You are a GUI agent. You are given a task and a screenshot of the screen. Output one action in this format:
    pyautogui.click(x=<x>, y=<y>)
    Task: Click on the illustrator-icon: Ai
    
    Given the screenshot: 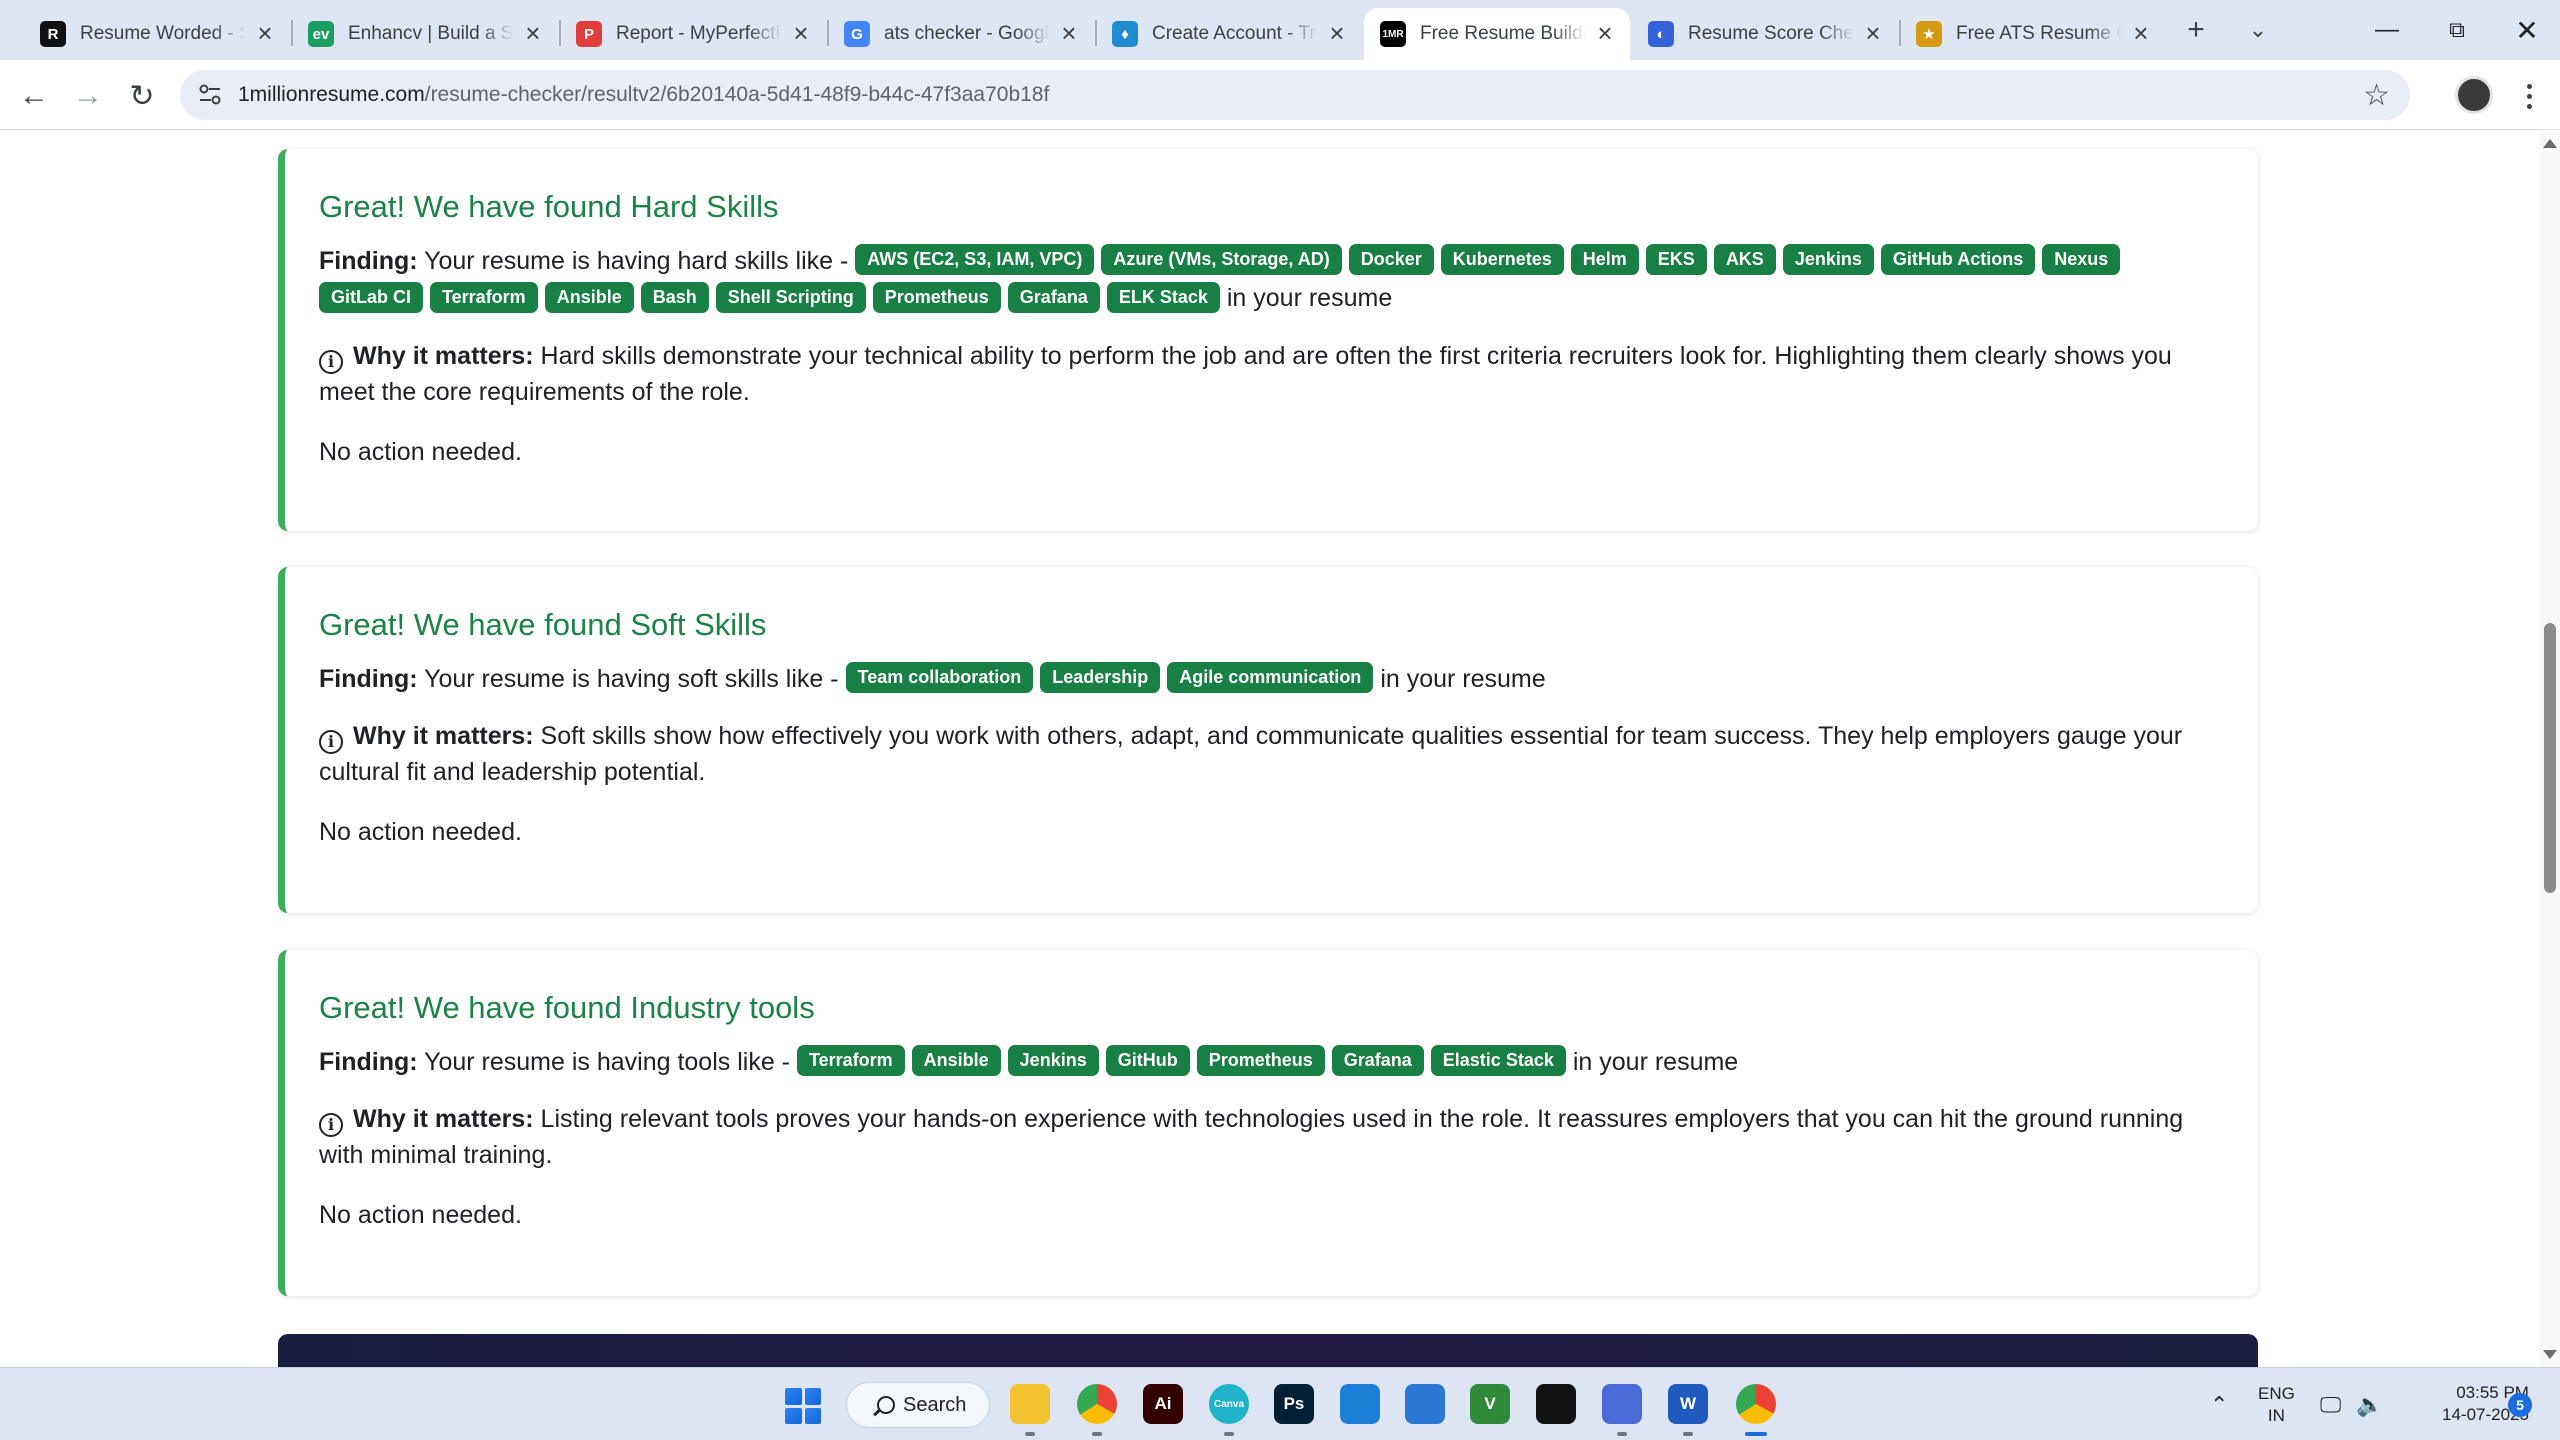 What is the action you would take?
    pyautogui.click(x=1163, y=1404)
    